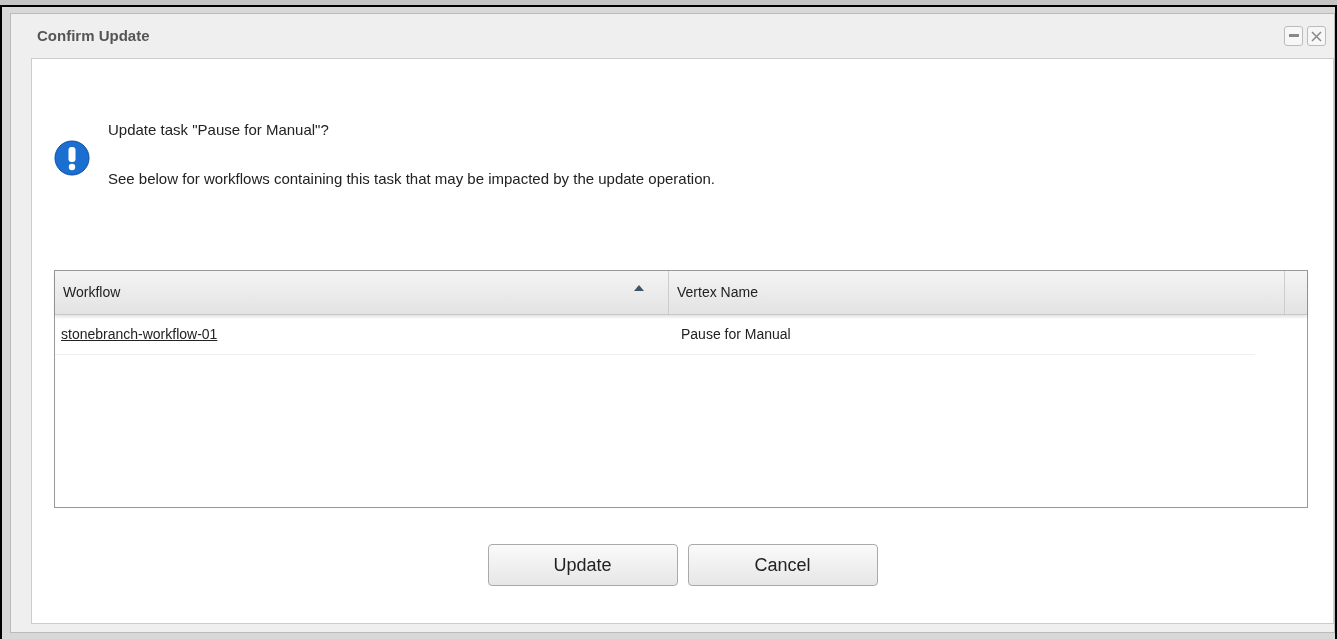 The height and width of the screenshot is (639, 1337). What do you see at coordinates (411, 178) in the screenshot?
I see `detail-text: See below for workflows containing this task that may be impacted by the update operation.` at bounding box center [411, 178].